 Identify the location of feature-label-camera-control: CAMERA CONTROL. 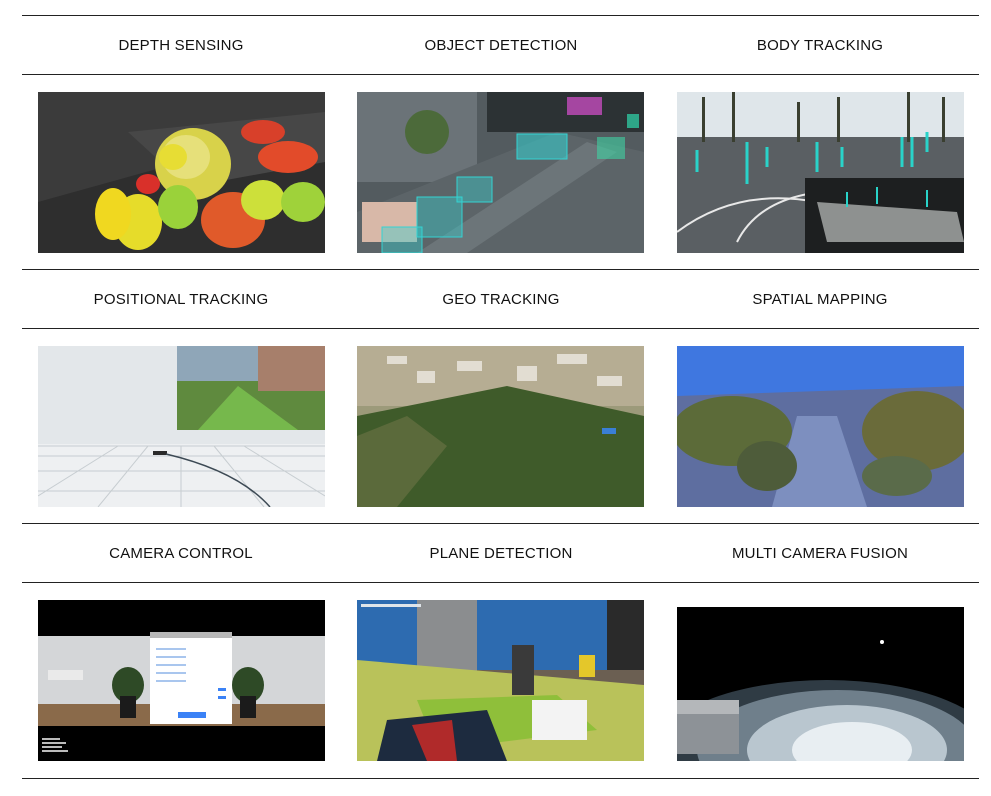
(181, 553).